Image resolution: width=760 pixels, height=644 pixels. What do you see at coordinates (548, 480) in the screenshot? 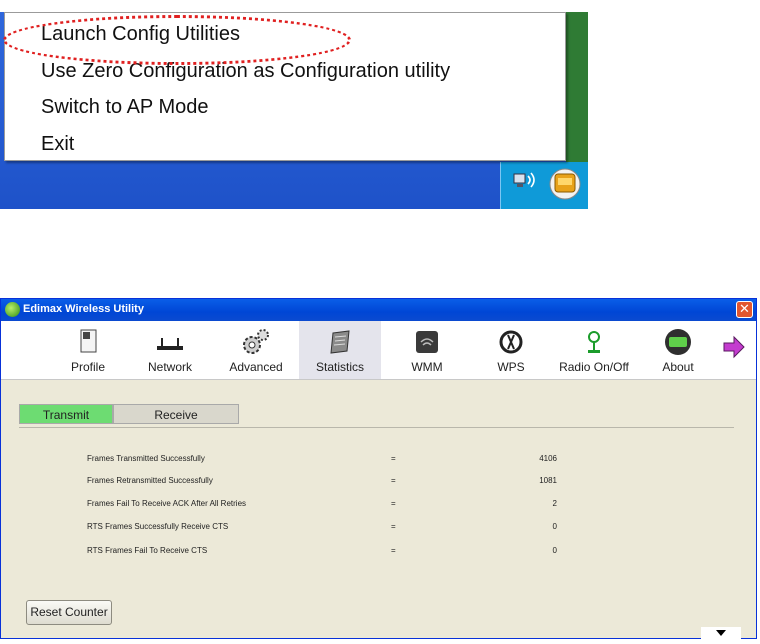
I see `stat-value: 1081` at bounding box center [548, 480].